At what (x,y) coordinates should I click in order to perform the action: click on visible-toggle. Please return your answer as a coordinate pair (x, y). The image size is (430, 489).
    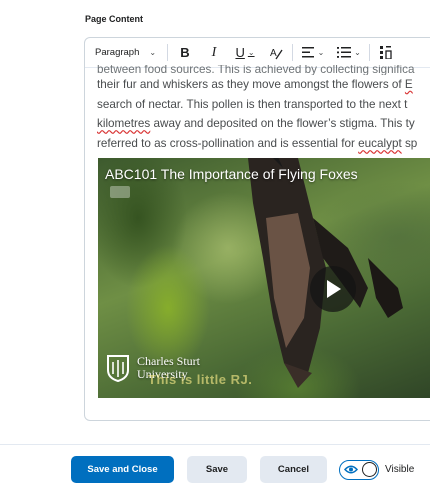
    Looking at the image, I should click on (359, 470).